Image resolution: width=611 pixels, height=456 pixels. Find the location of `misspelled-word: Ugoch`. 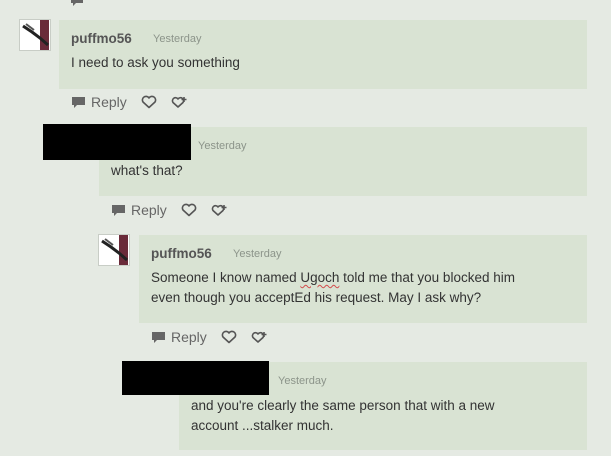

misspelled-word: Ugoch is located at coordinates (320, 277).